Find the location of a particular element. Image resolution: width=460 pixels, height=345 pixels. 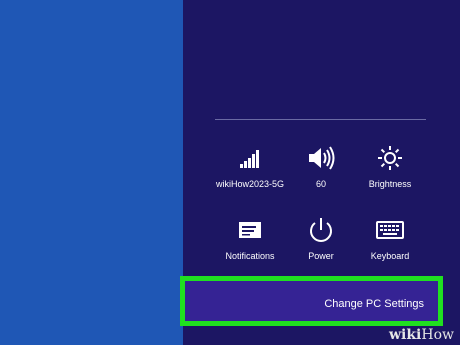

divider is located at coordinates (320, 119).